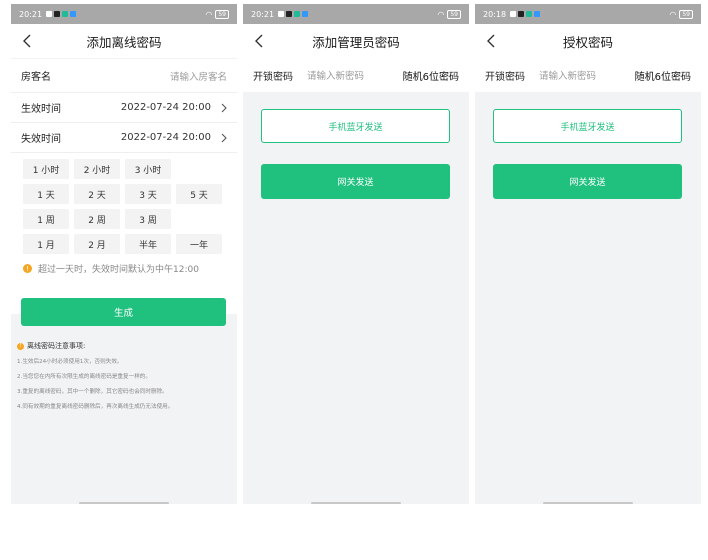 This screenshot has height=560, width=708. I want to click on expiry-hint-text: 超过一天时，失效时间默认为中午12:00, so click(118, 270).